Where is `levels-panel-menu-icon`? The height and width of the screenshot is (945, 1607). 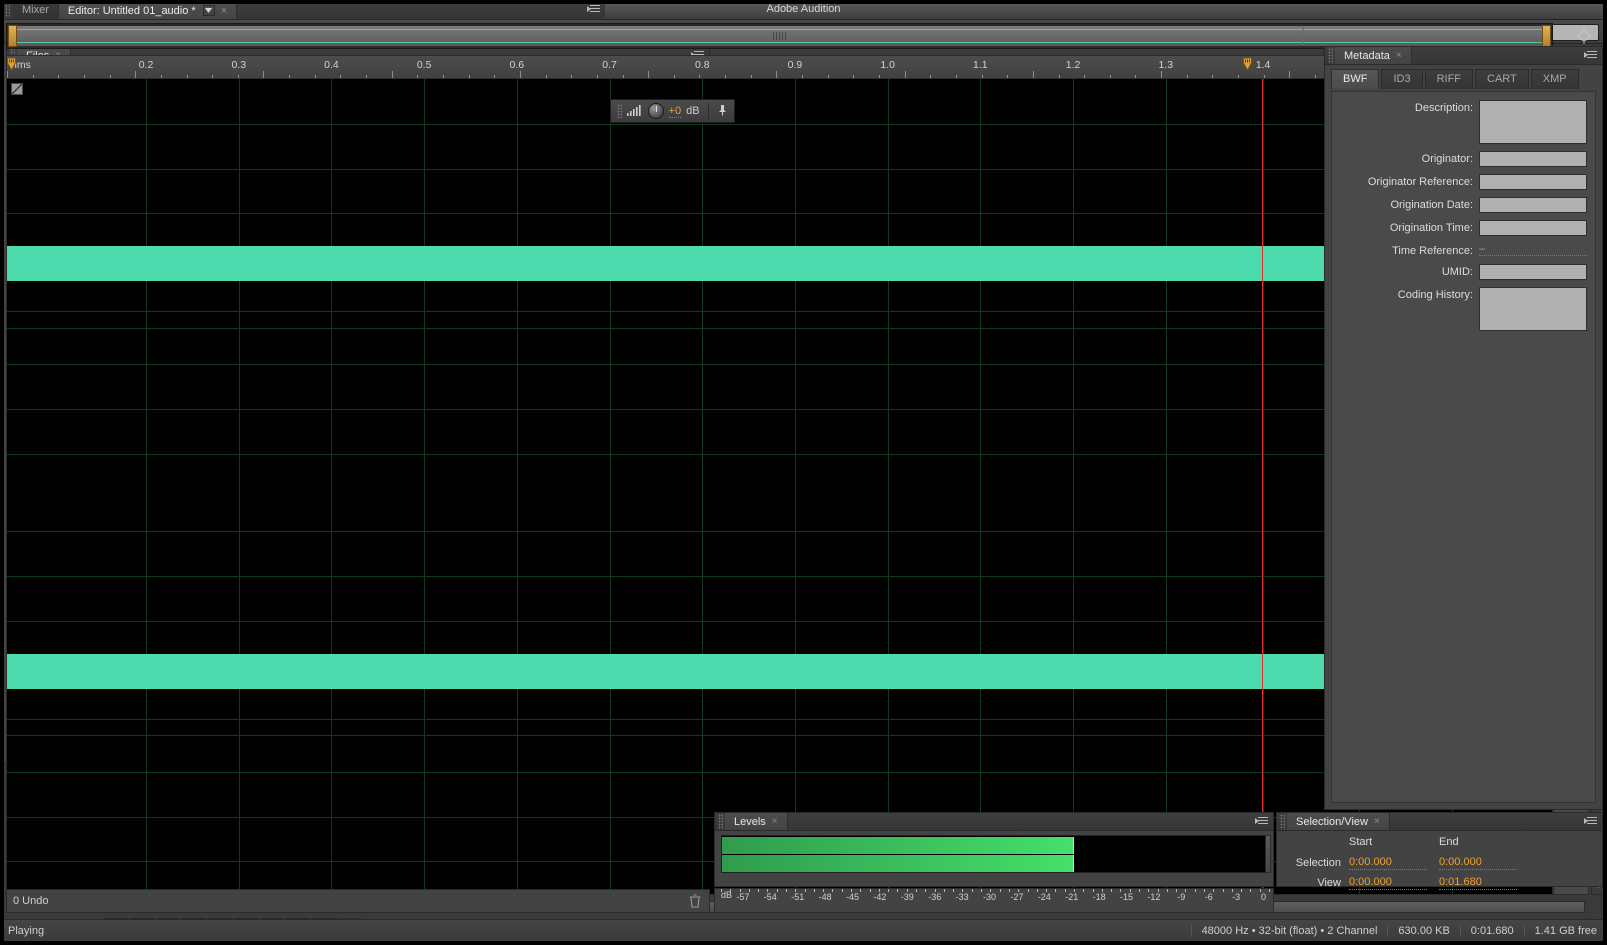 levels-panel-menu-icon is located at coordinates (1262, 822).